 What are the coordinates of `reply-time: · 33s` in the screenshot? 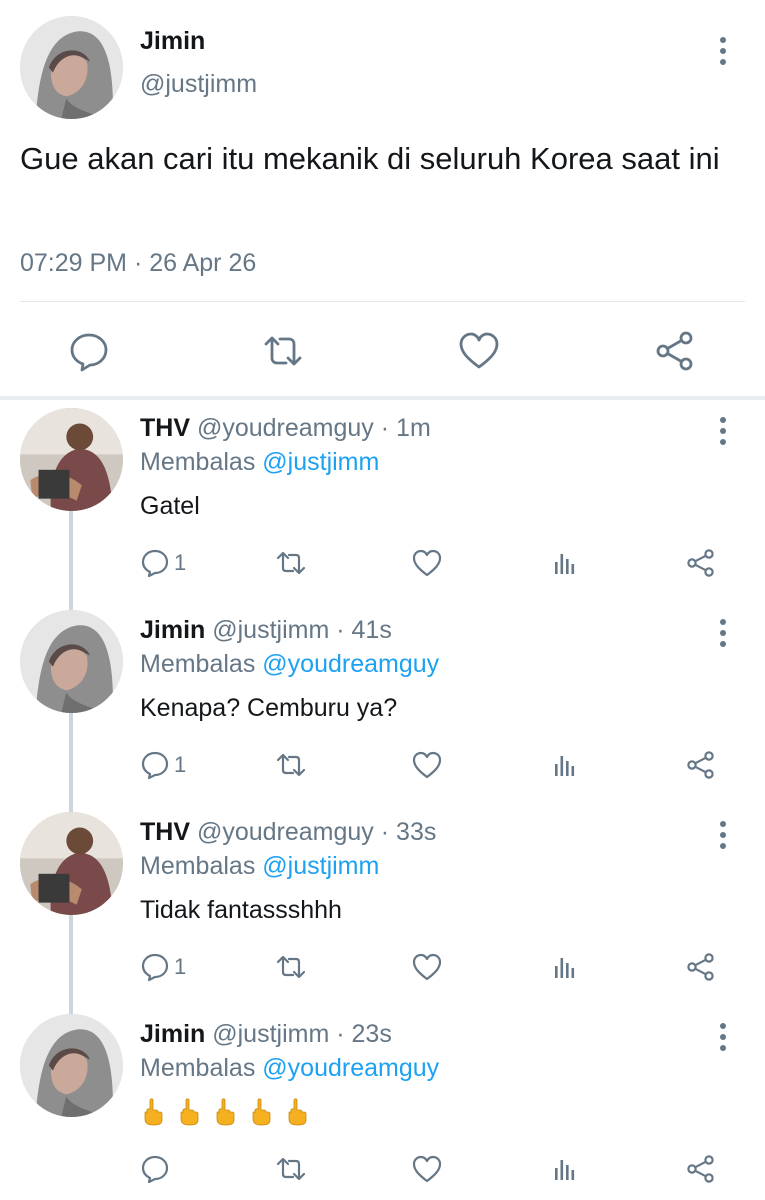 It's located at (408, 832).